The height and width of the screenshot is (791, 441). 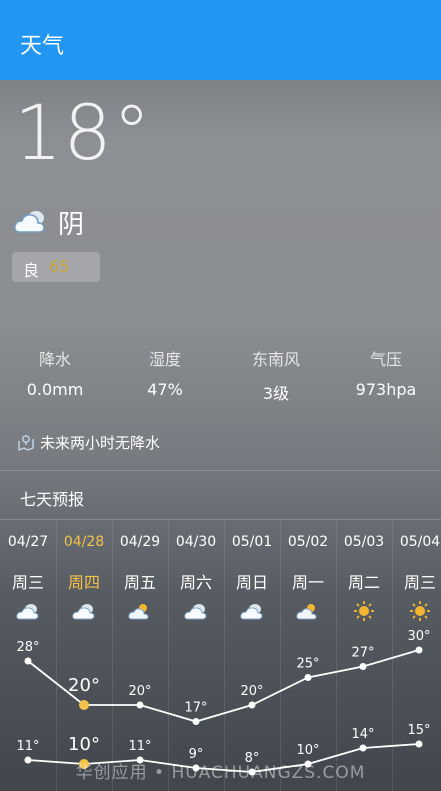 I want to click on forecast-weekday: 周日, so click(x=251, y=582).